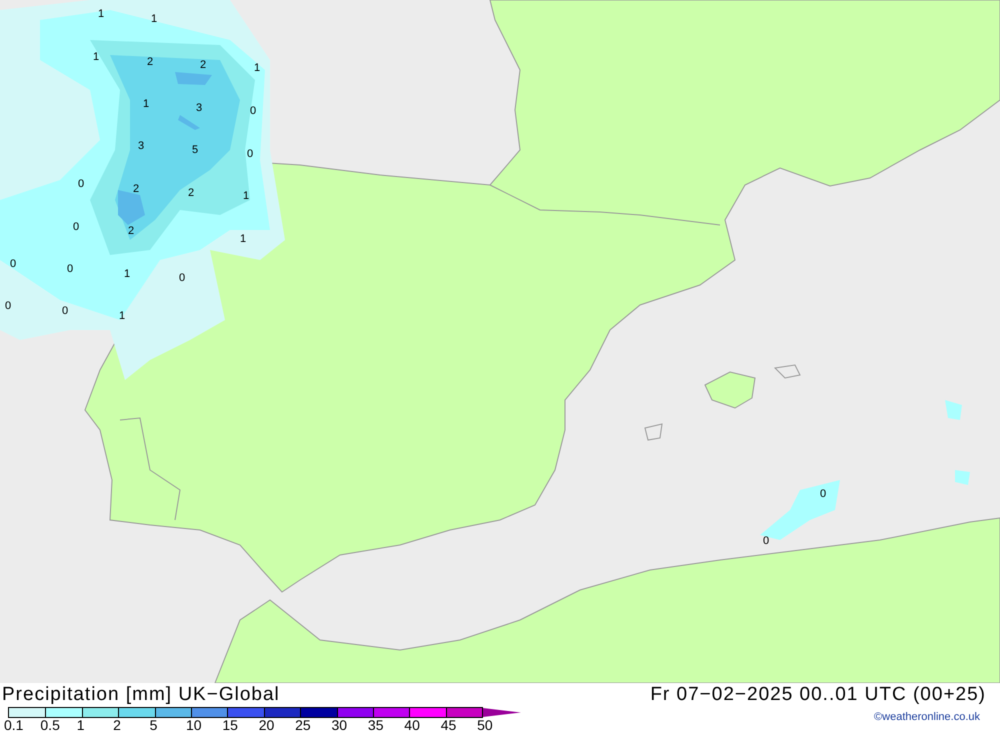 This screenshot has width=1000, height=733. What do you see at coordinates (927, 717) in the screenshot?
I see `copyright-link: ©weatheronline.co.uk` at bounding box center [927, 717].